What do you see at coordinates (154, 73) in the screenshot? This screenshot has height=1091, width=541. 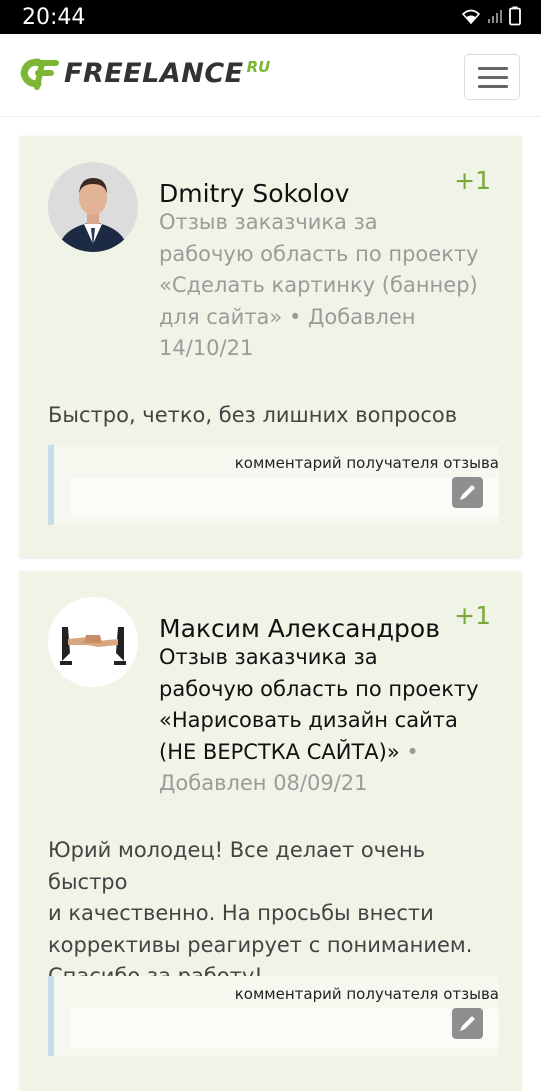 I see `logo-text: FREELANCE` at bounding box center [154, 73].